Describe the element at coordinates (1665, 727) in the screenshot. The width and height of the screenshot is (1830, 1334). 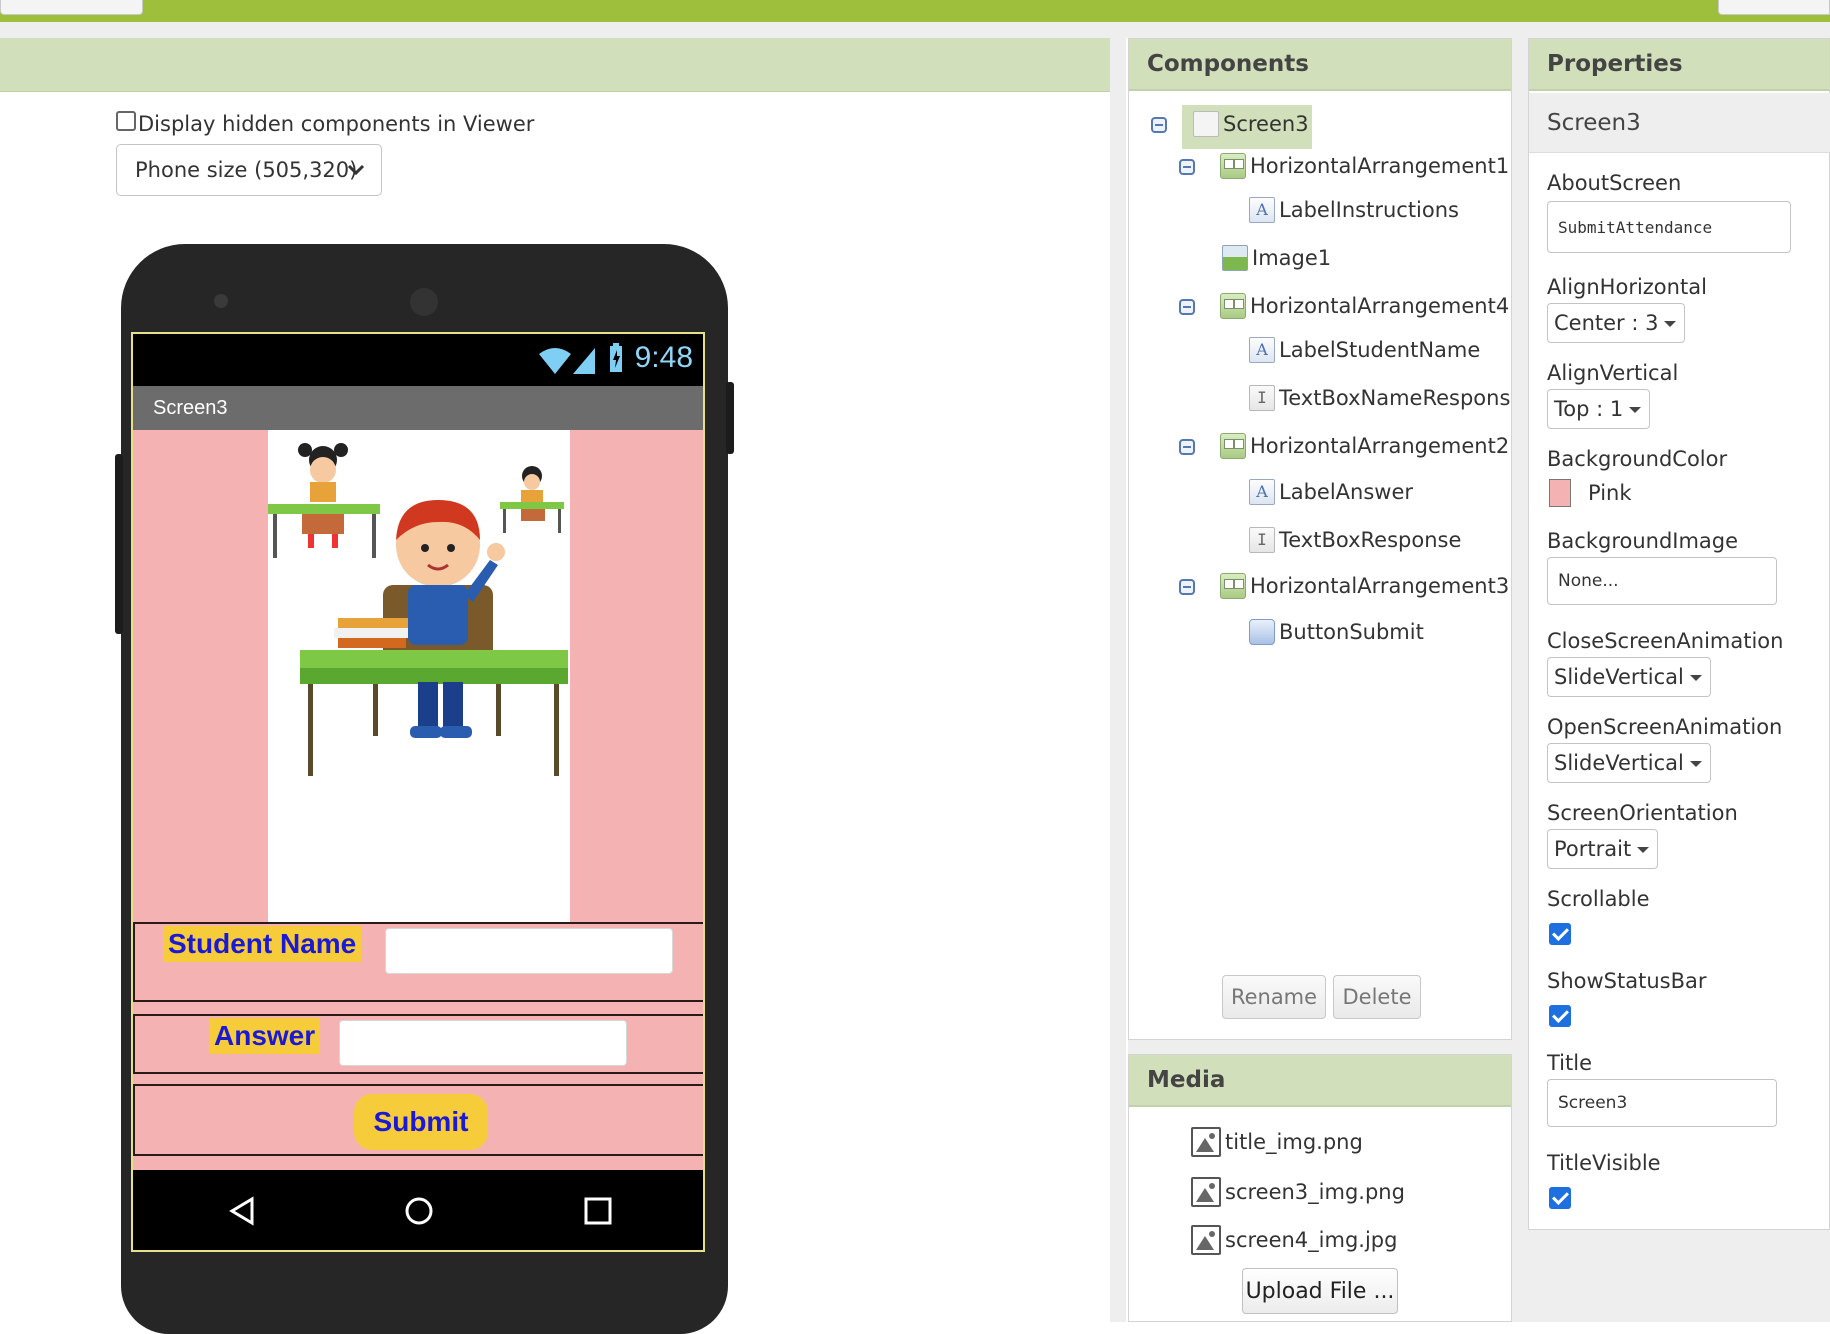
I see `prop-label-open-screen-animation: OpenScreenAnimation` at that location.